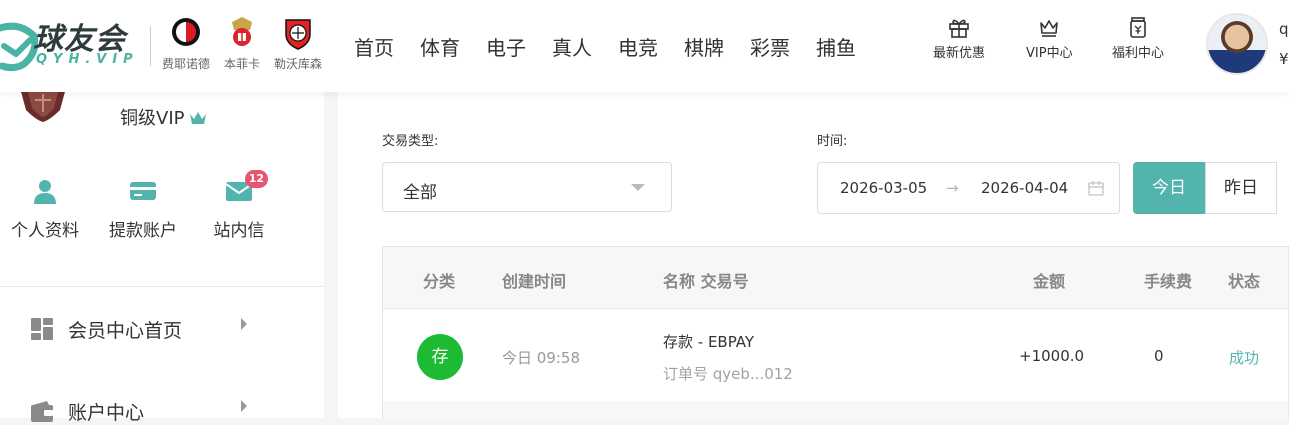  I want to click on action-label: 个人资料, so click(45, 231).